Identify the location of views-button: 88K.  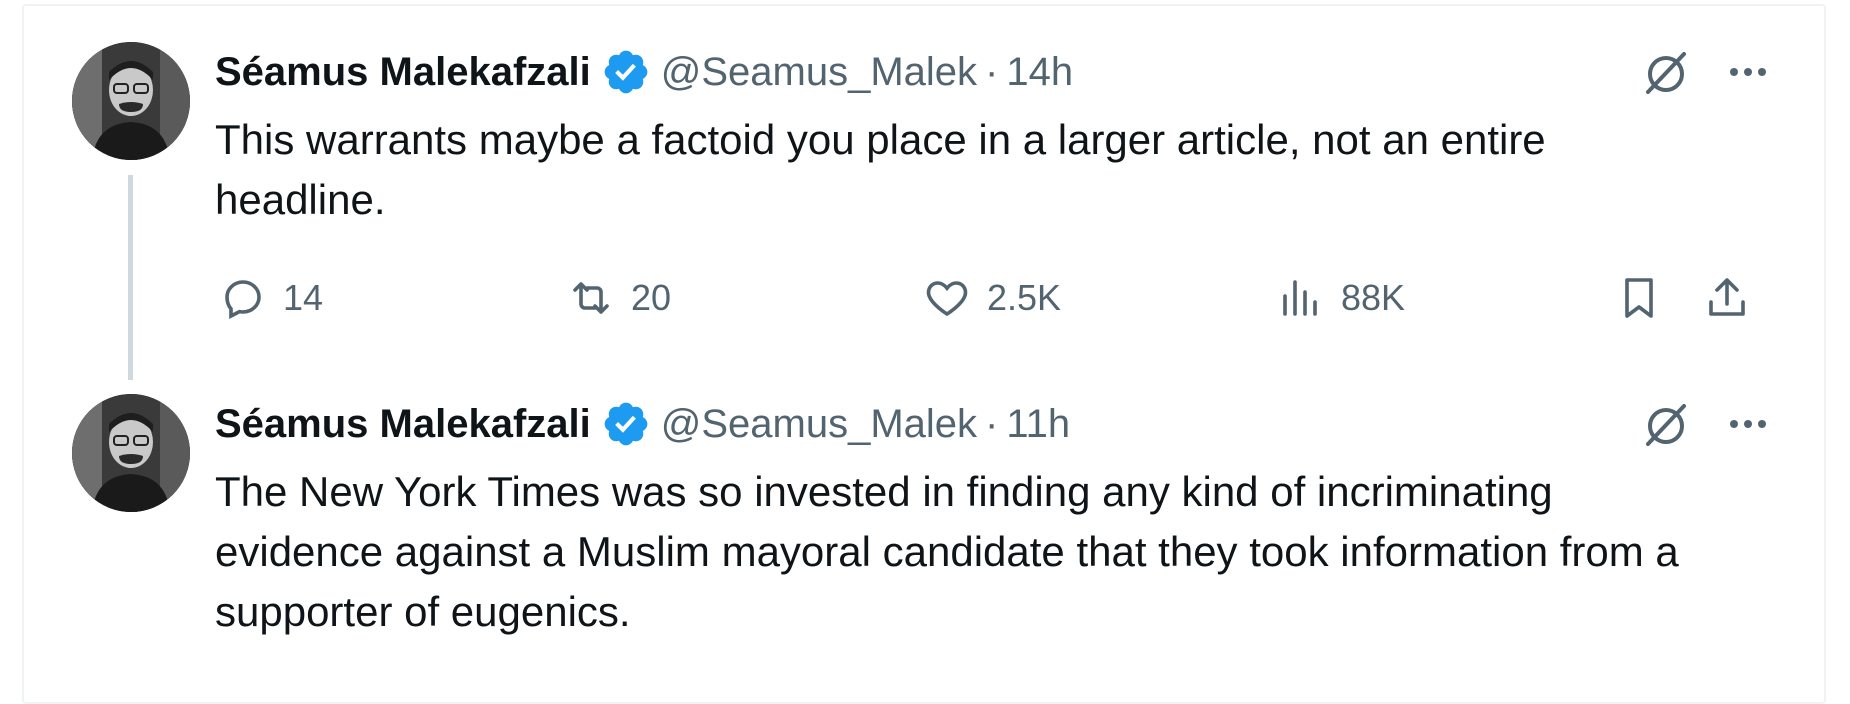
(1341, 298).